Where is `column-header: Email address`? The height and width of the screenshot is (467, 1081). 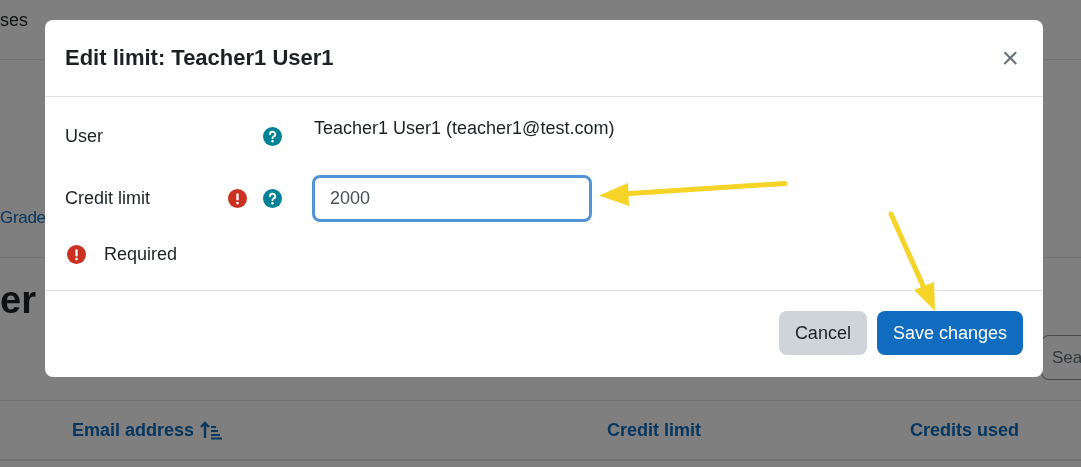 column-header: Email address is located at coordinates (339, 430).